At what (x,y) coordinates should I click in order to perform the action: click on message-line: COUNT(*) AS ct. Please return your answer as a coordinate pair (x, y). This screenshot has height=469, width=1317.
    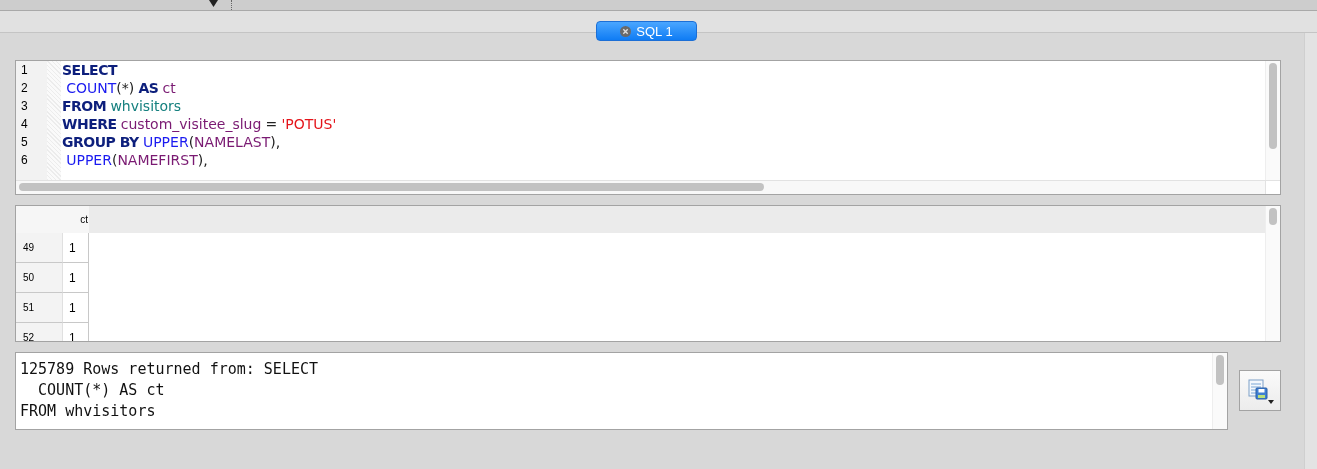
    Looking at the image, I should click on (101, 390).